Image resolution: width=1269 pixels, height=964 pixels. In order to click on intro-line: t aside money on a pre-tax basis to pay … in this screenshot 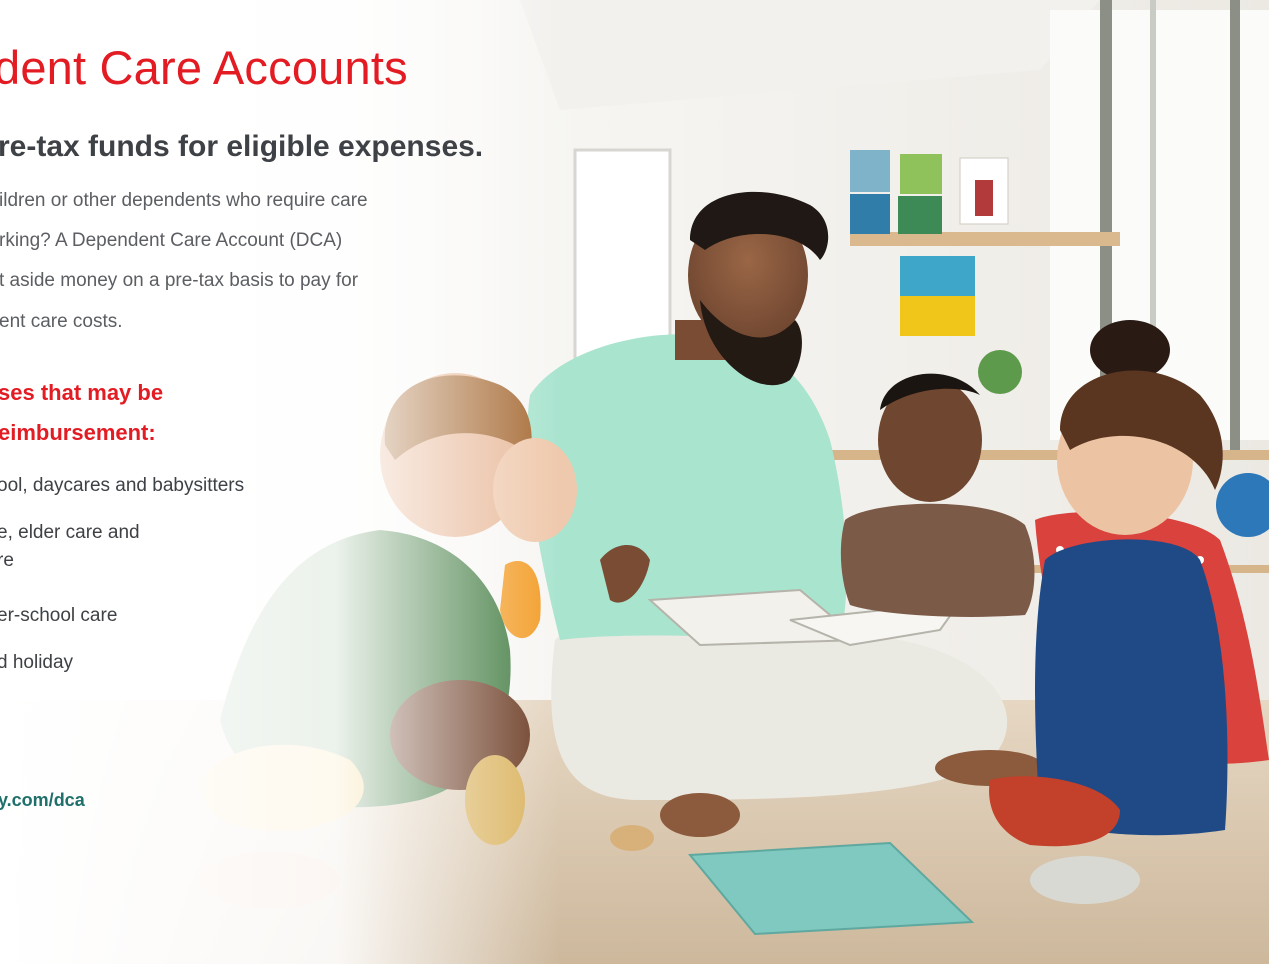, I will do `click(179, 280)`.